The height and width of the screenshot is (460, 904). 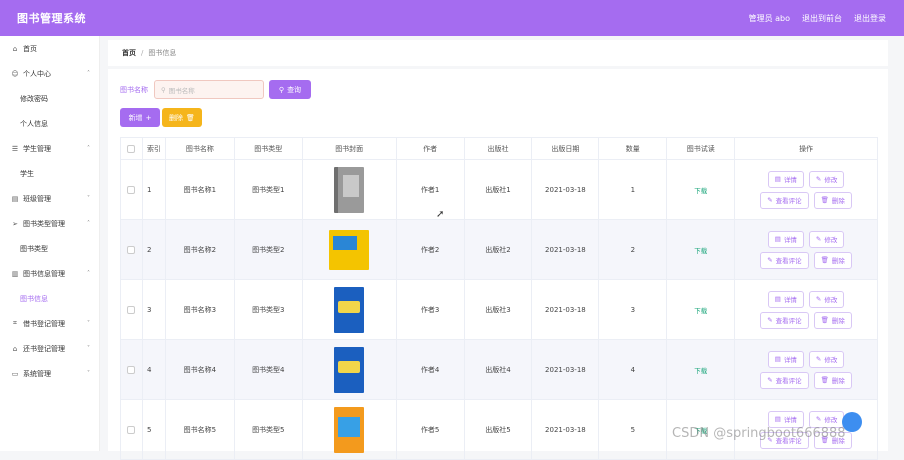 I want to click on cell-name: 图书名称2, so click(x=200, y=250).